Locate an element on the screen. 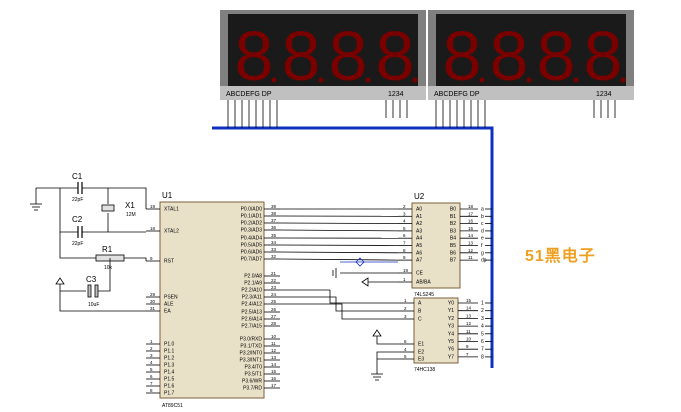  u1-pin-num: 19 is located at coordinates (153, 206).